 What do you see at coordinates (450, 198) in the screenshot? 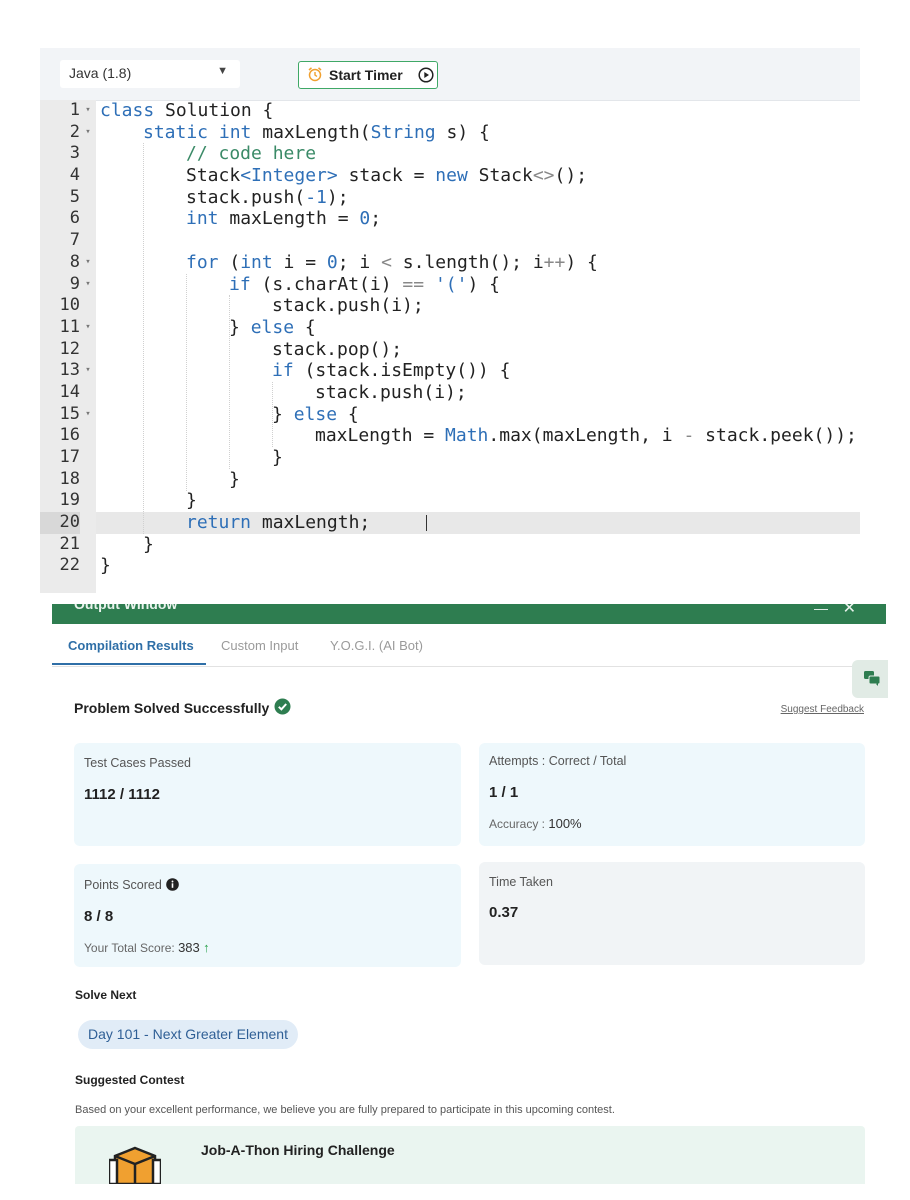
I see `code-line: 5 stack.push(-1);` at bounding box center [450, 198].